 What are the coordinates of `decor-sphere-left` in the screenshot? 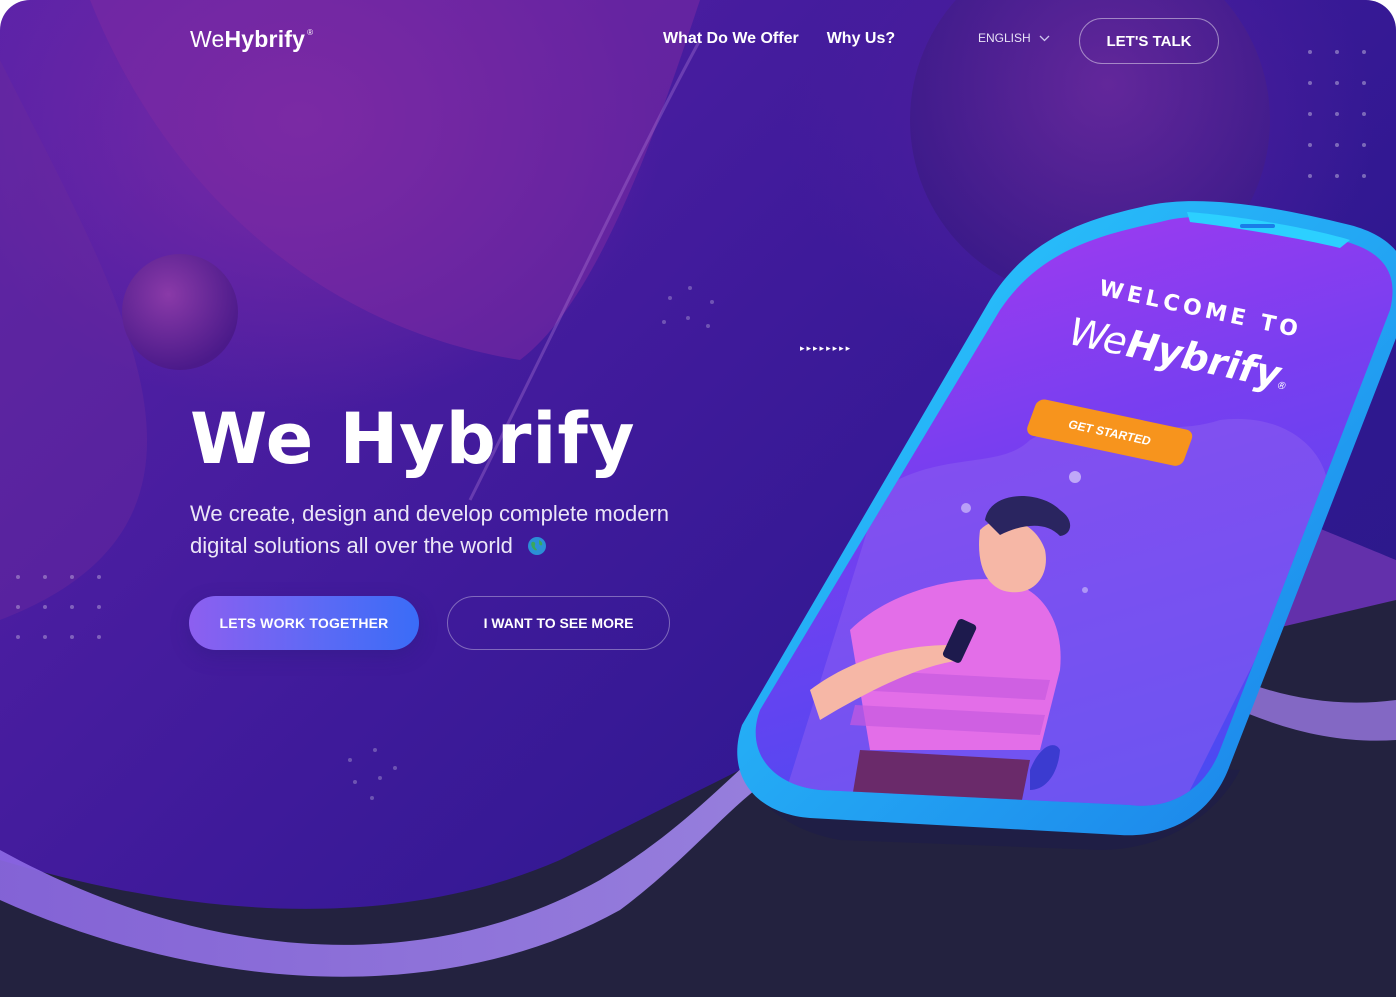 It's located at (180, 312).